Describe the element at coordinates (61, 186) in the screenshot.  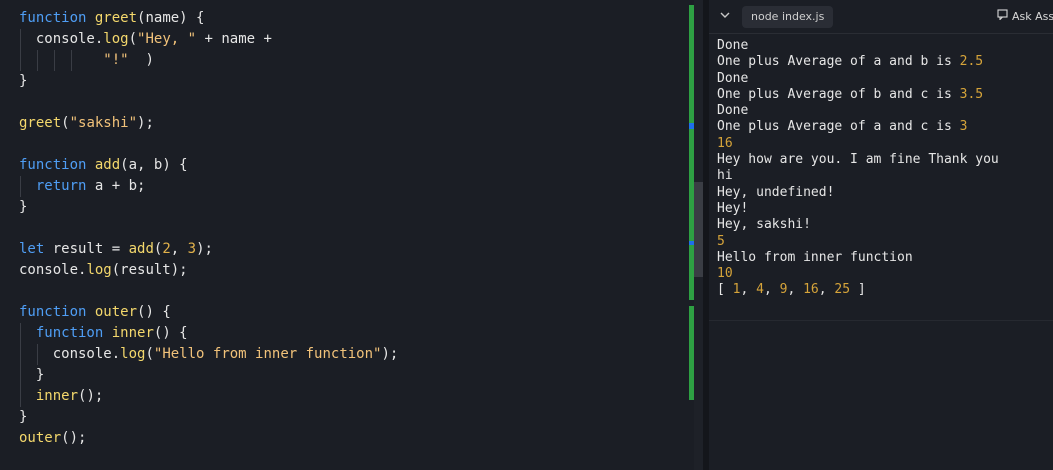
I see `code-token: return` at that location.